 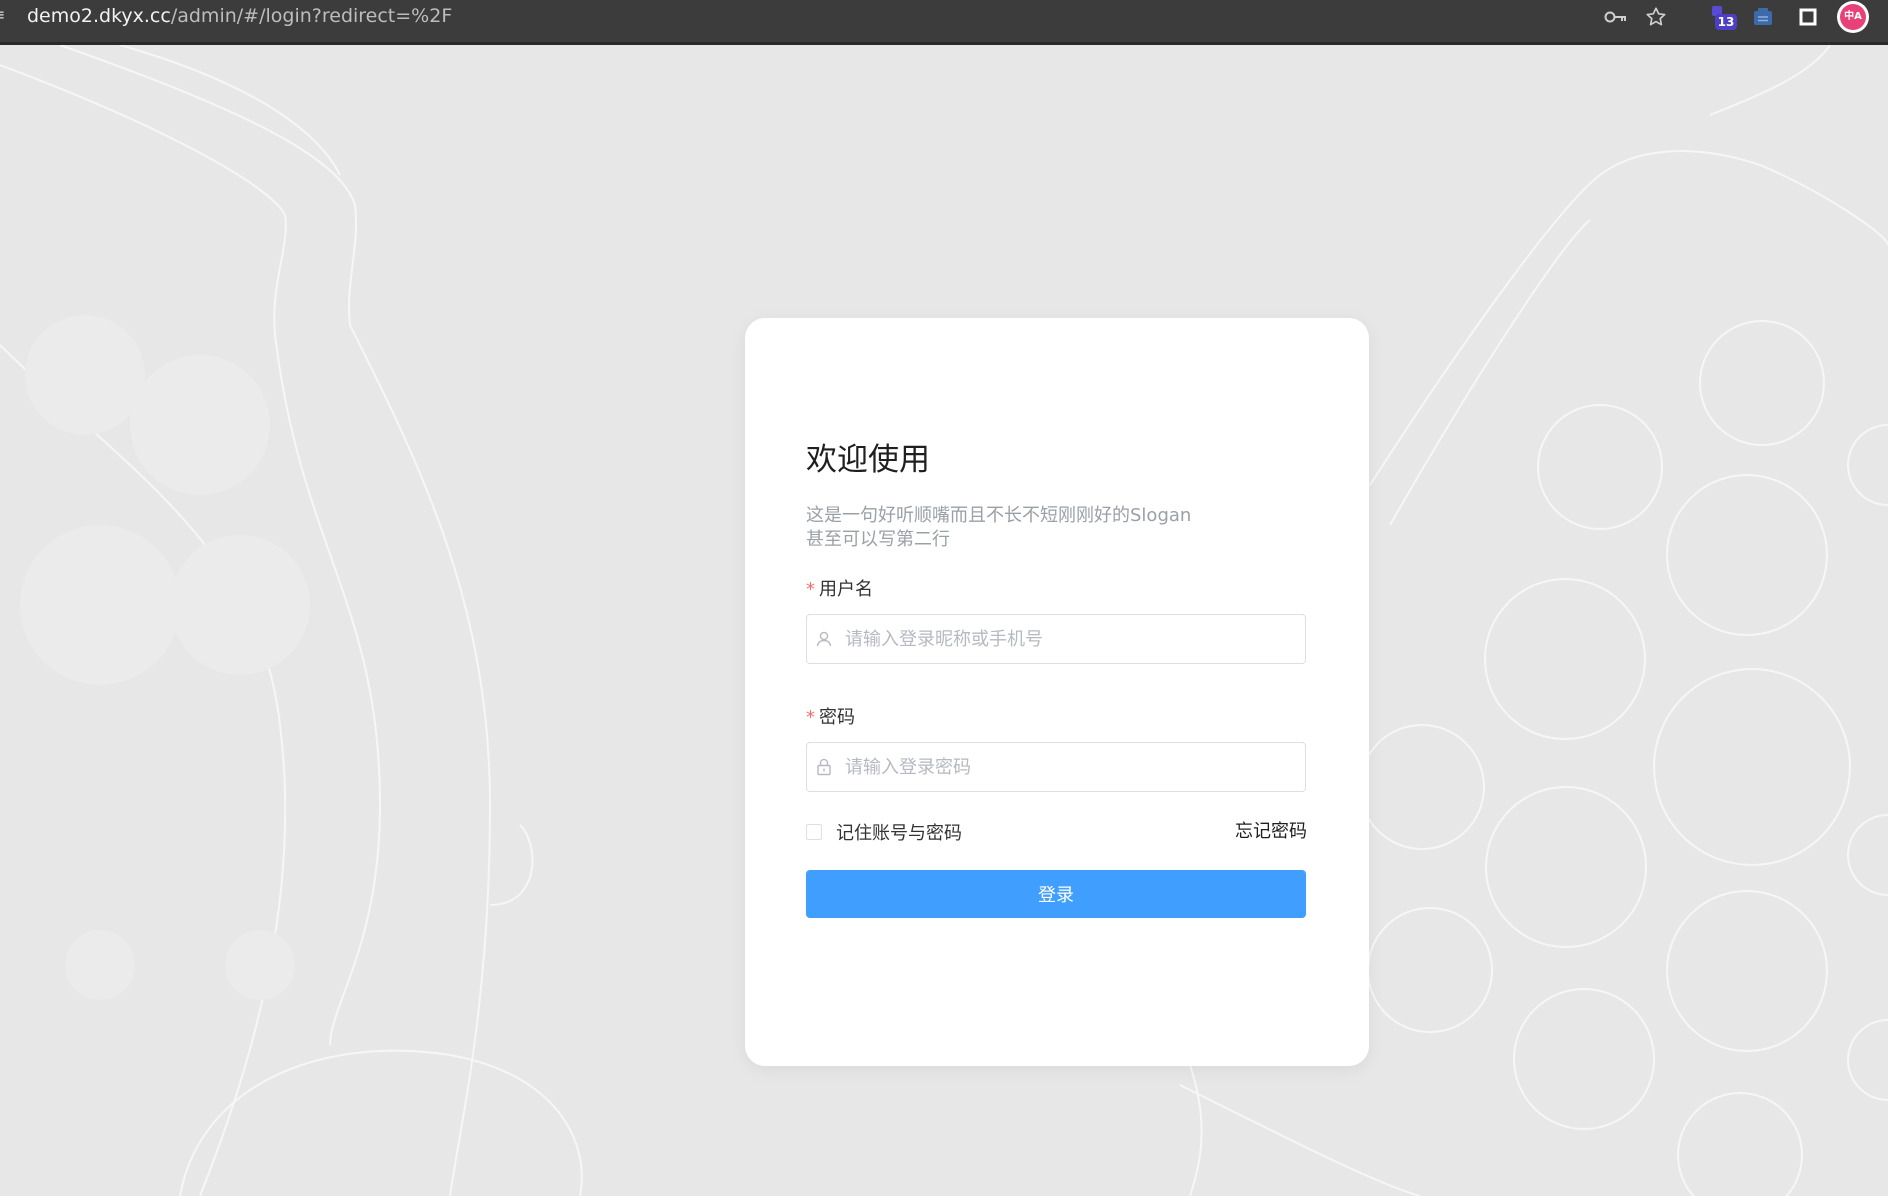 I want to click on password-field, so click(x=1056, y=767).